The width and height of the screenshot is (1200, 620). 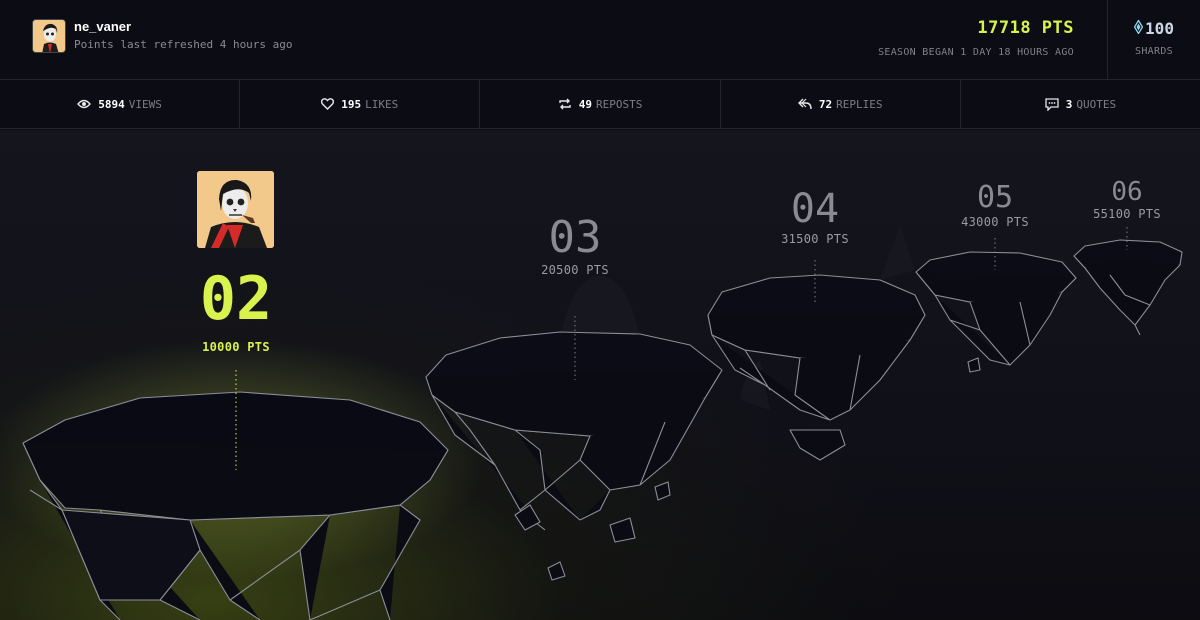 What do you see at coordinates (1025, 28) in the screenshot?
I see `points-total: 17718 PTS` at bounding box center [1025, 28].